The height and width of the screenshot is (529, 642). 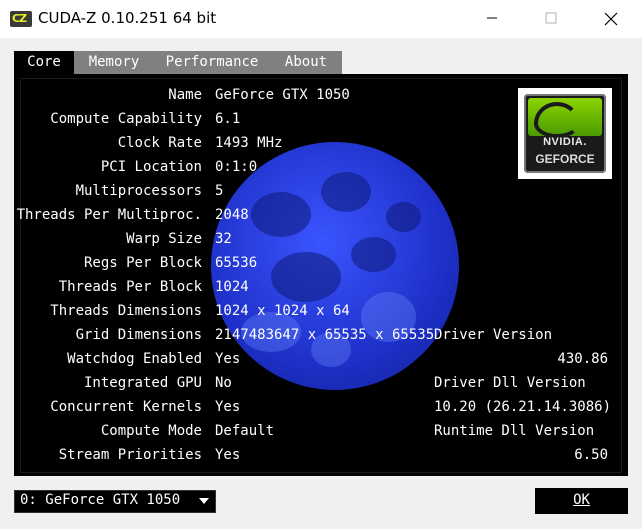 What do you see at coordinates (228, 359) in the screenshot?
I see `value-watchdog-enabled: Yes` at bounding box center [228, 359].